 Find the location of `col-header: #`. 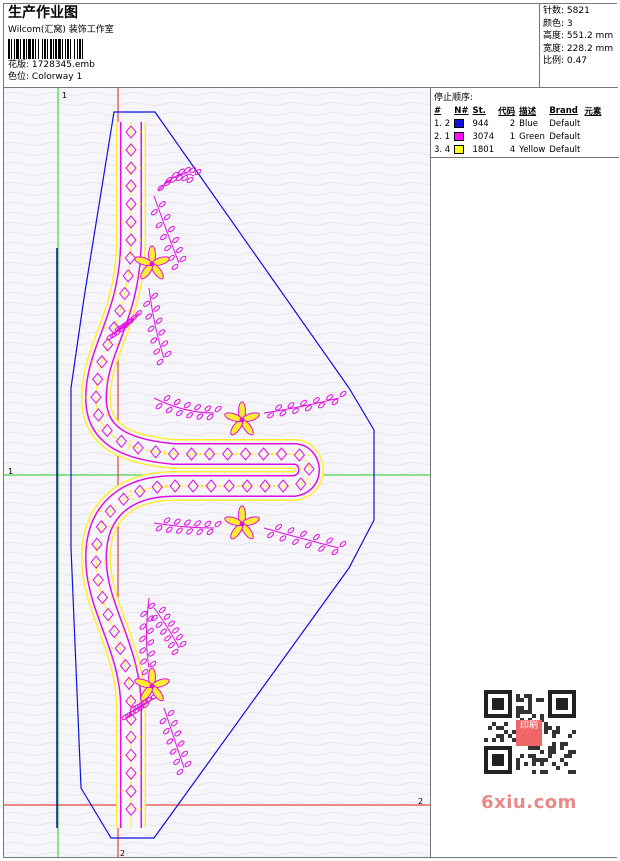

col-header: # is located at coordinates (438, 111).